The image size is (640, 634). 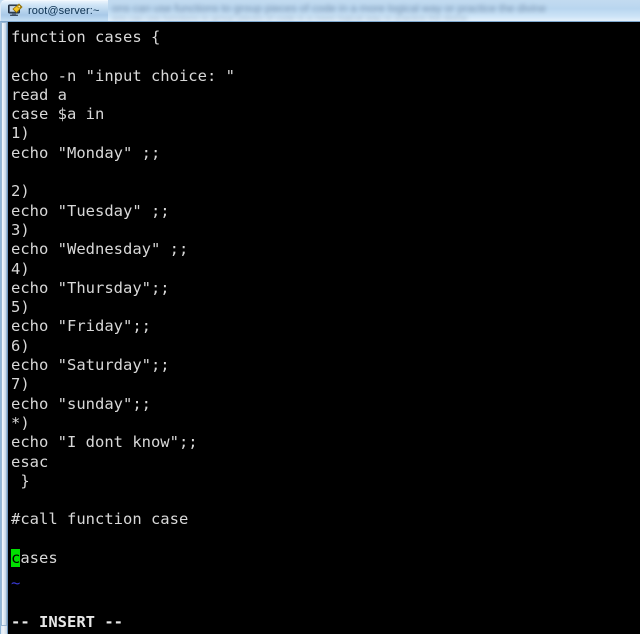 I want to click on window-titlebar: root@server:~, so click(x=54, y=10).